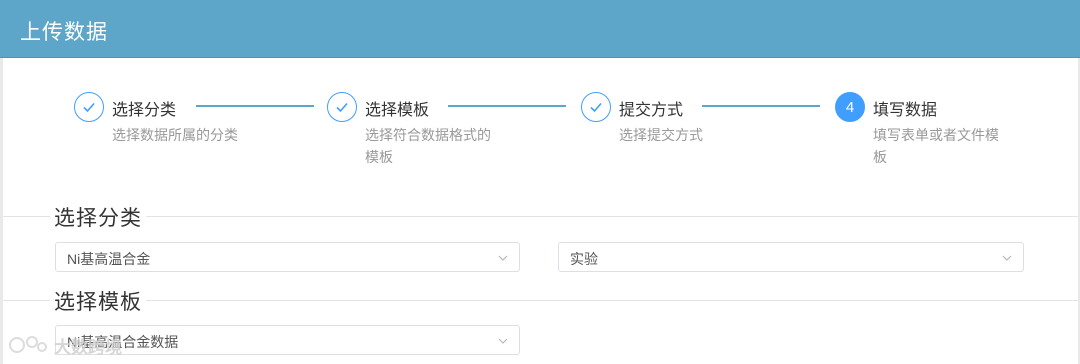 The image size is (1080, 364). What do you see at coordinates (144, 110) in the screenshot?
I see `step-title: 选择分类` at bounding box center [144, 110].